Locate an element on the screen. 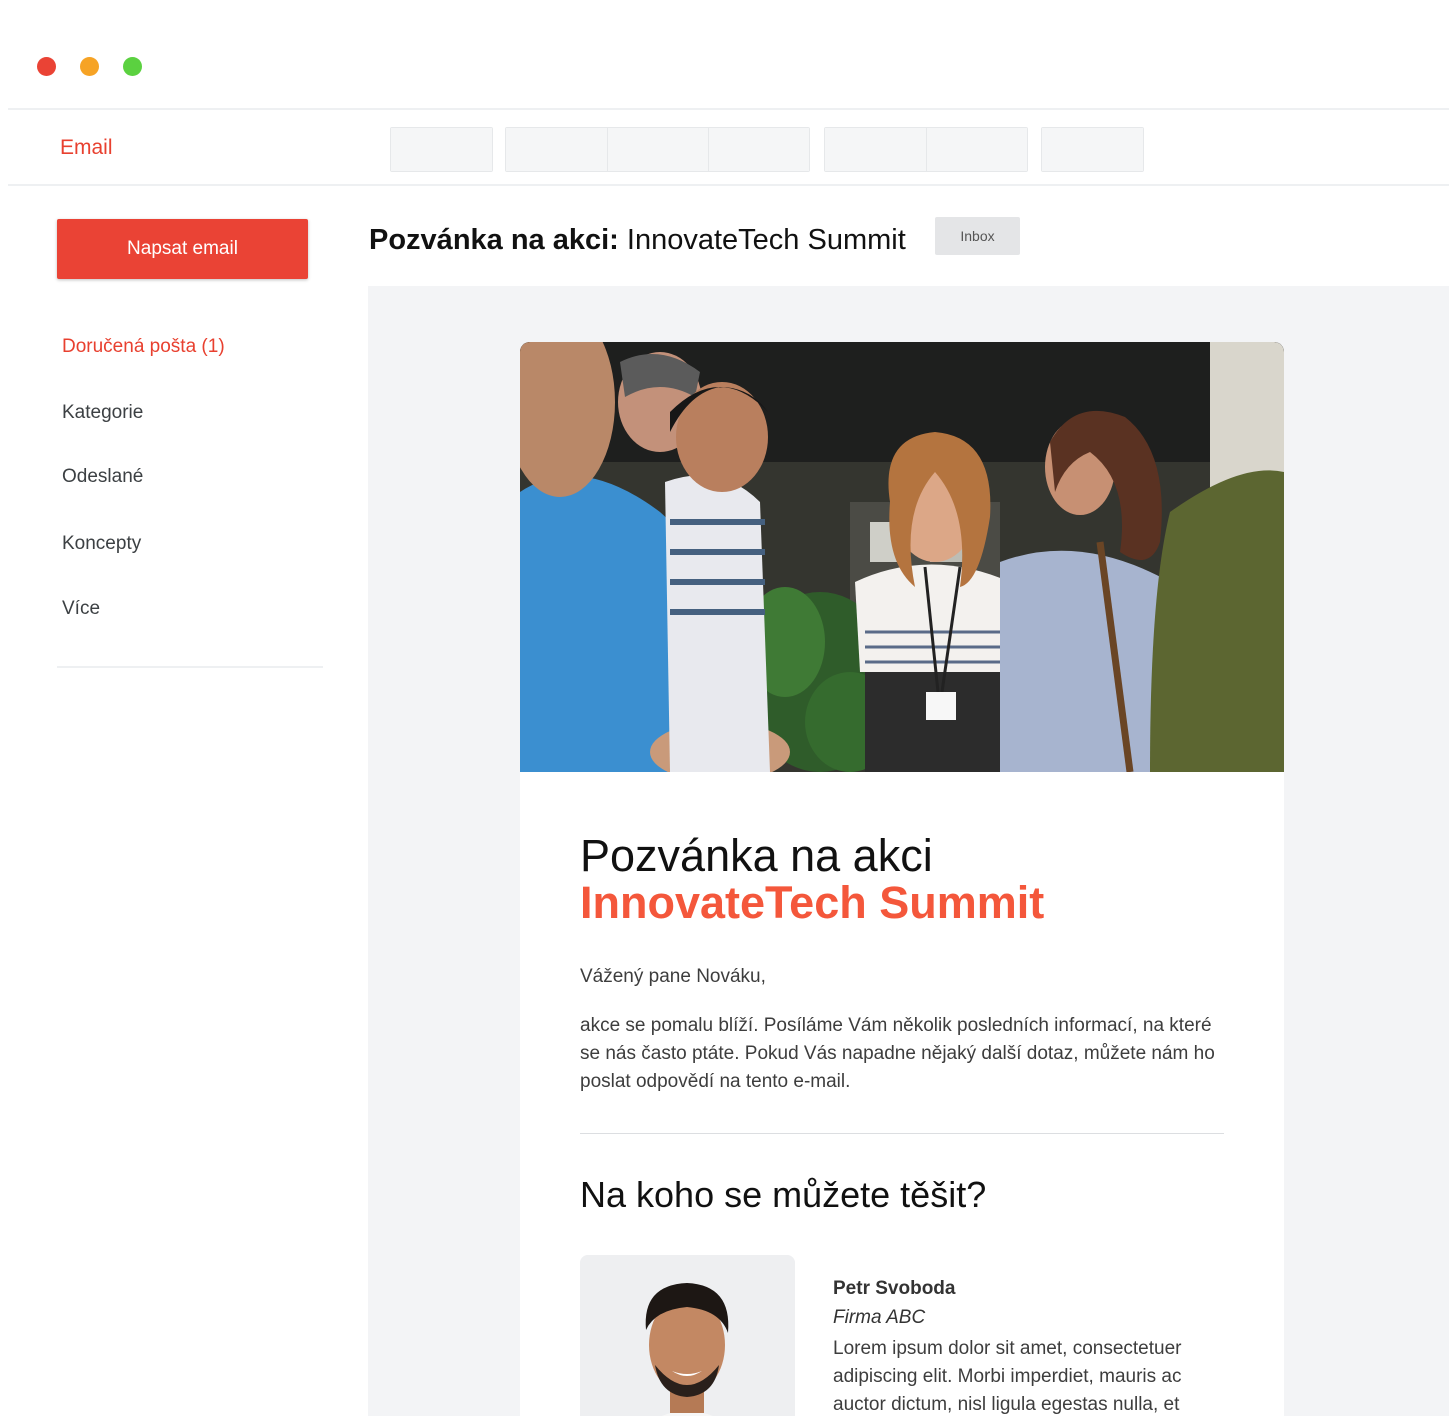 The image size is (1455, 1421). sidebar-item-more: Více is located at coordinates (81, 609).